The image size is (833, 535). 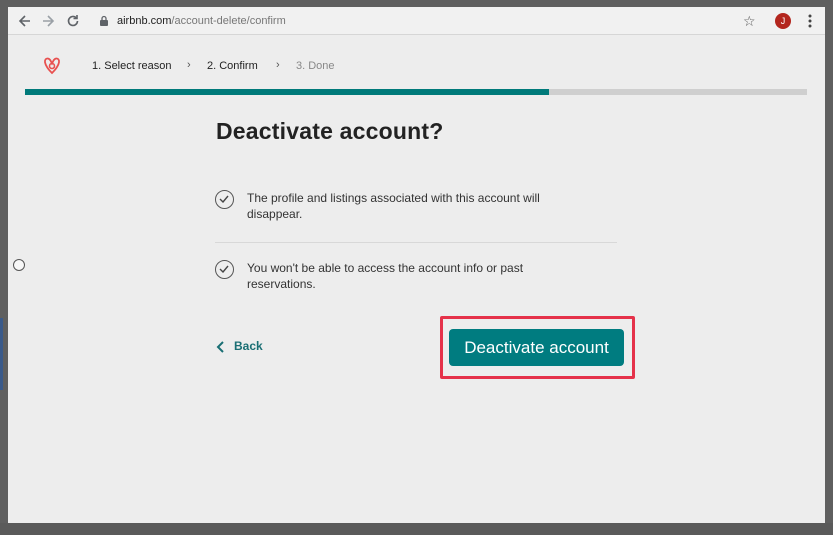 What do you see at coordinates (73, 21) in the screenshot?
I see `reload-icon` at bounding box center [73, 21].